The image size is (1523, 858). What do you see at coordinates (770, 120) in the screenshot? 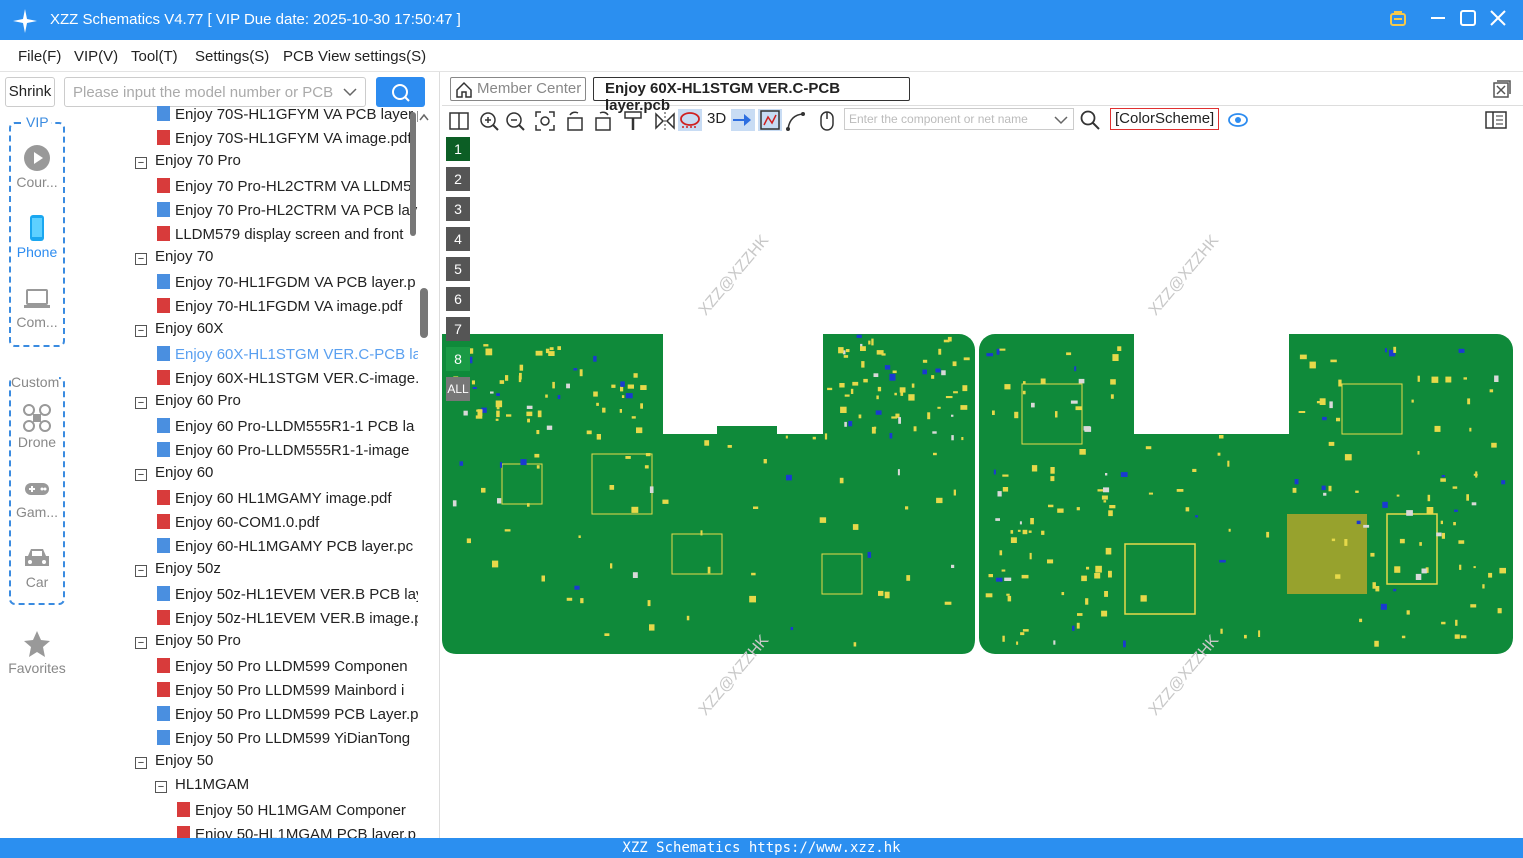
I see `net-view-button-active` at bounding box center [770, 120].